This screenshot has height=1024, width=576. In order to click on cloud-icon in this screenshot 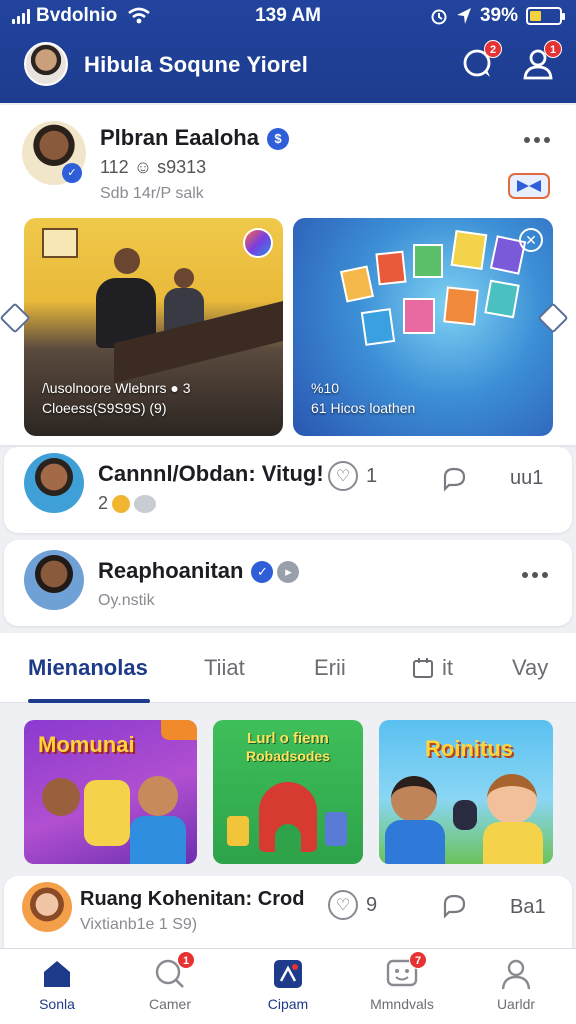, I will do `click(145, 503)`.